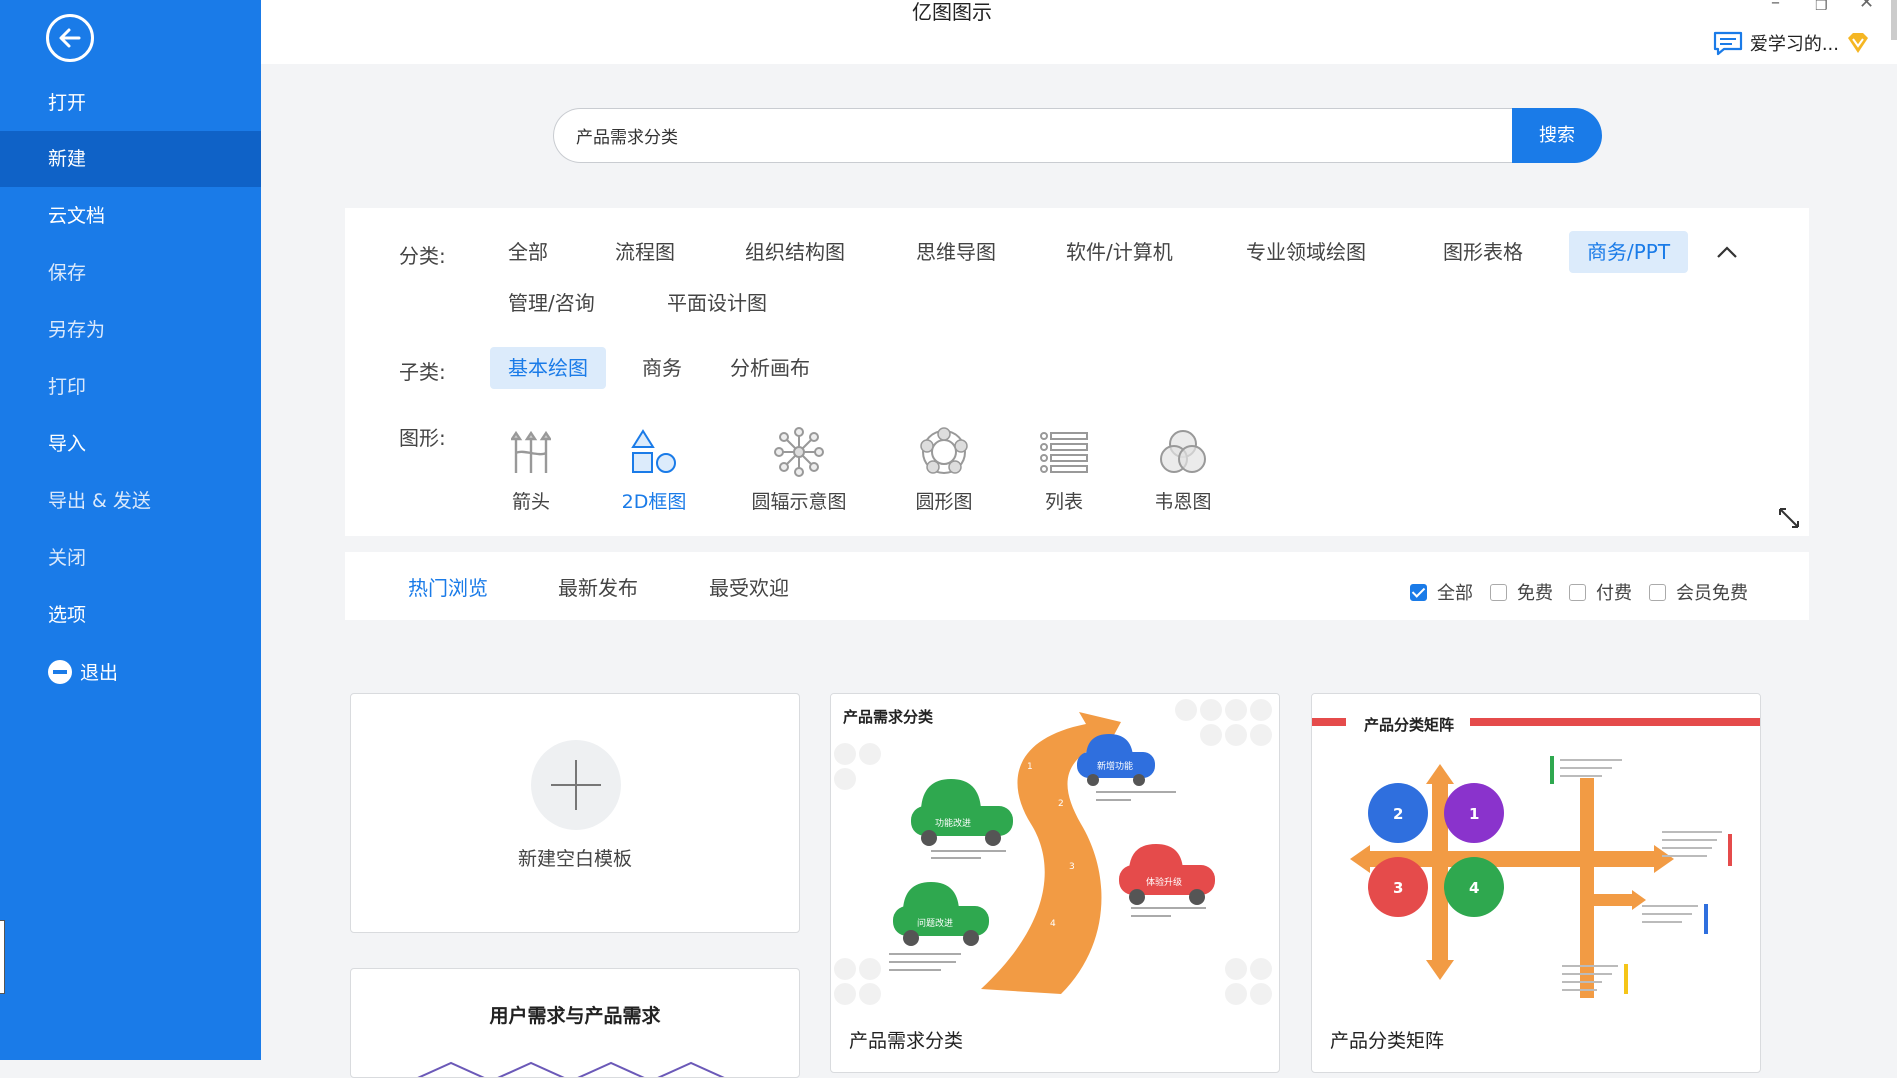 The image size is (1897, 1078). I want to click on subcategory-business: 商务, so click(662, 368).